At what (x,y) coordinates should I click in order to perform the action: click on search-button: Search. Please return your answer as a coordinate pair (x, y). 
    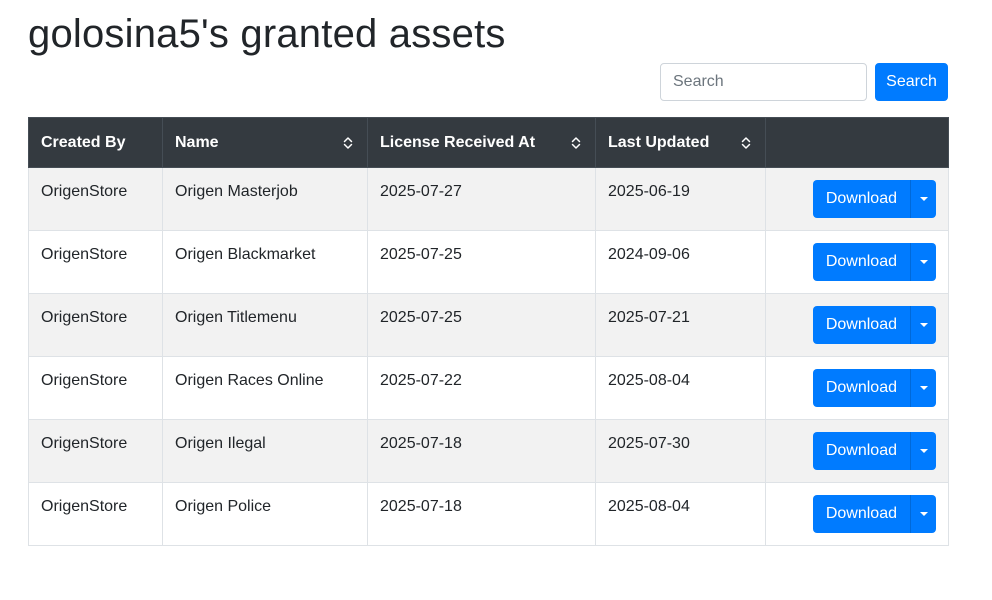
    Looking at the image, I should click on (911, 82).